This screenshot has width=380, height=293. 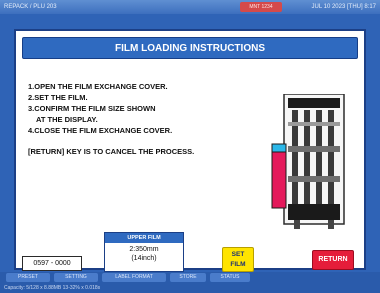 What do you see at coordinates (58, 97) in the screenshot?
I see `instruction-line-2: 2.SET THE FILM.` at bounding box center [58, 97].